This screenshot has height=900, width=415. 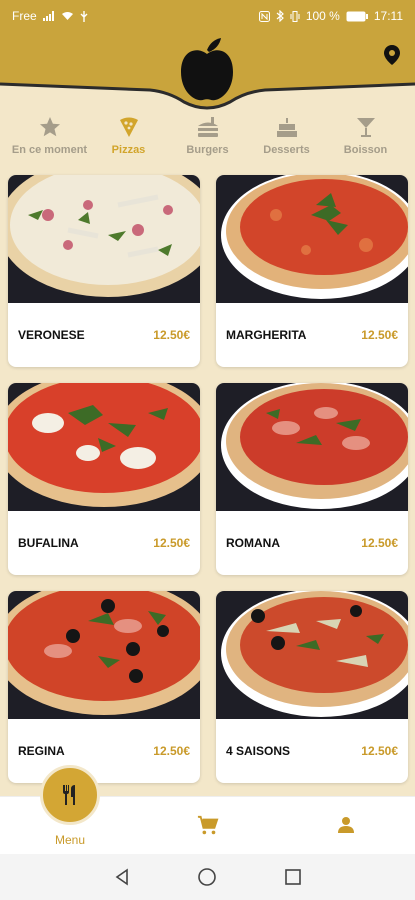 I want to click on system-nav-bar, so click(x=207, y=877).